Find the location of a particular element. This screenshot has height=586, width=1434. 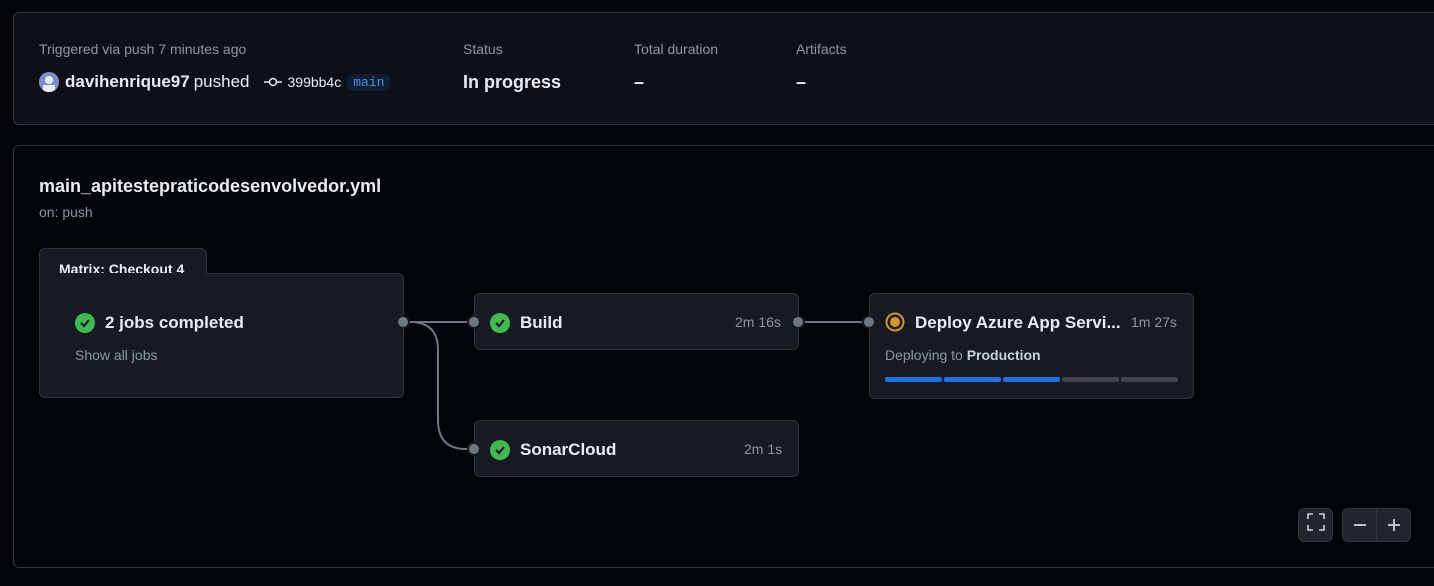

minus-icon is located at coordinates (1359, 525).